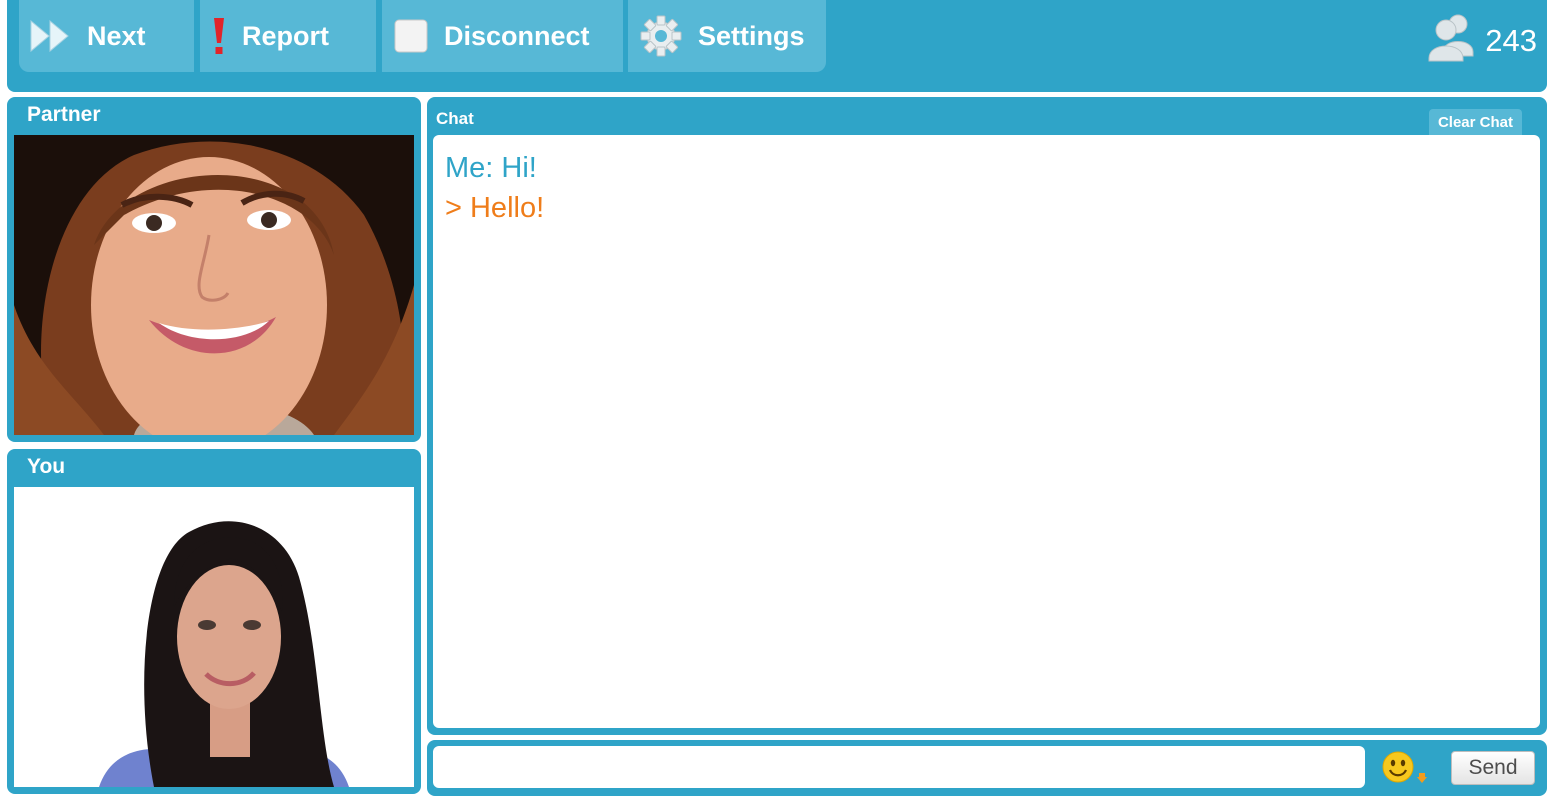 This screenshot has height=800, width=1552. Describe the element at coordinates (1422, 780) in the screenshot. I see `dropdown-arrow-icon` at that location.